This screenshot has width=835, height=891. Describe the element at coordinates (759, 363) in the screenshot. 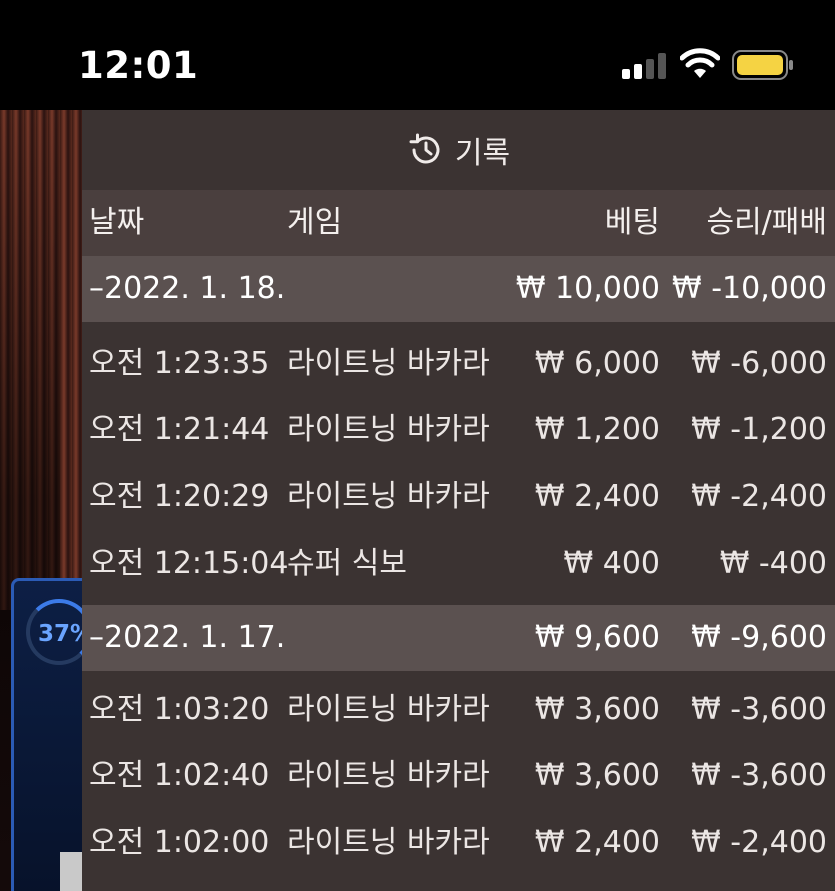

I see `row-result: ₩ -6,000` at that location.